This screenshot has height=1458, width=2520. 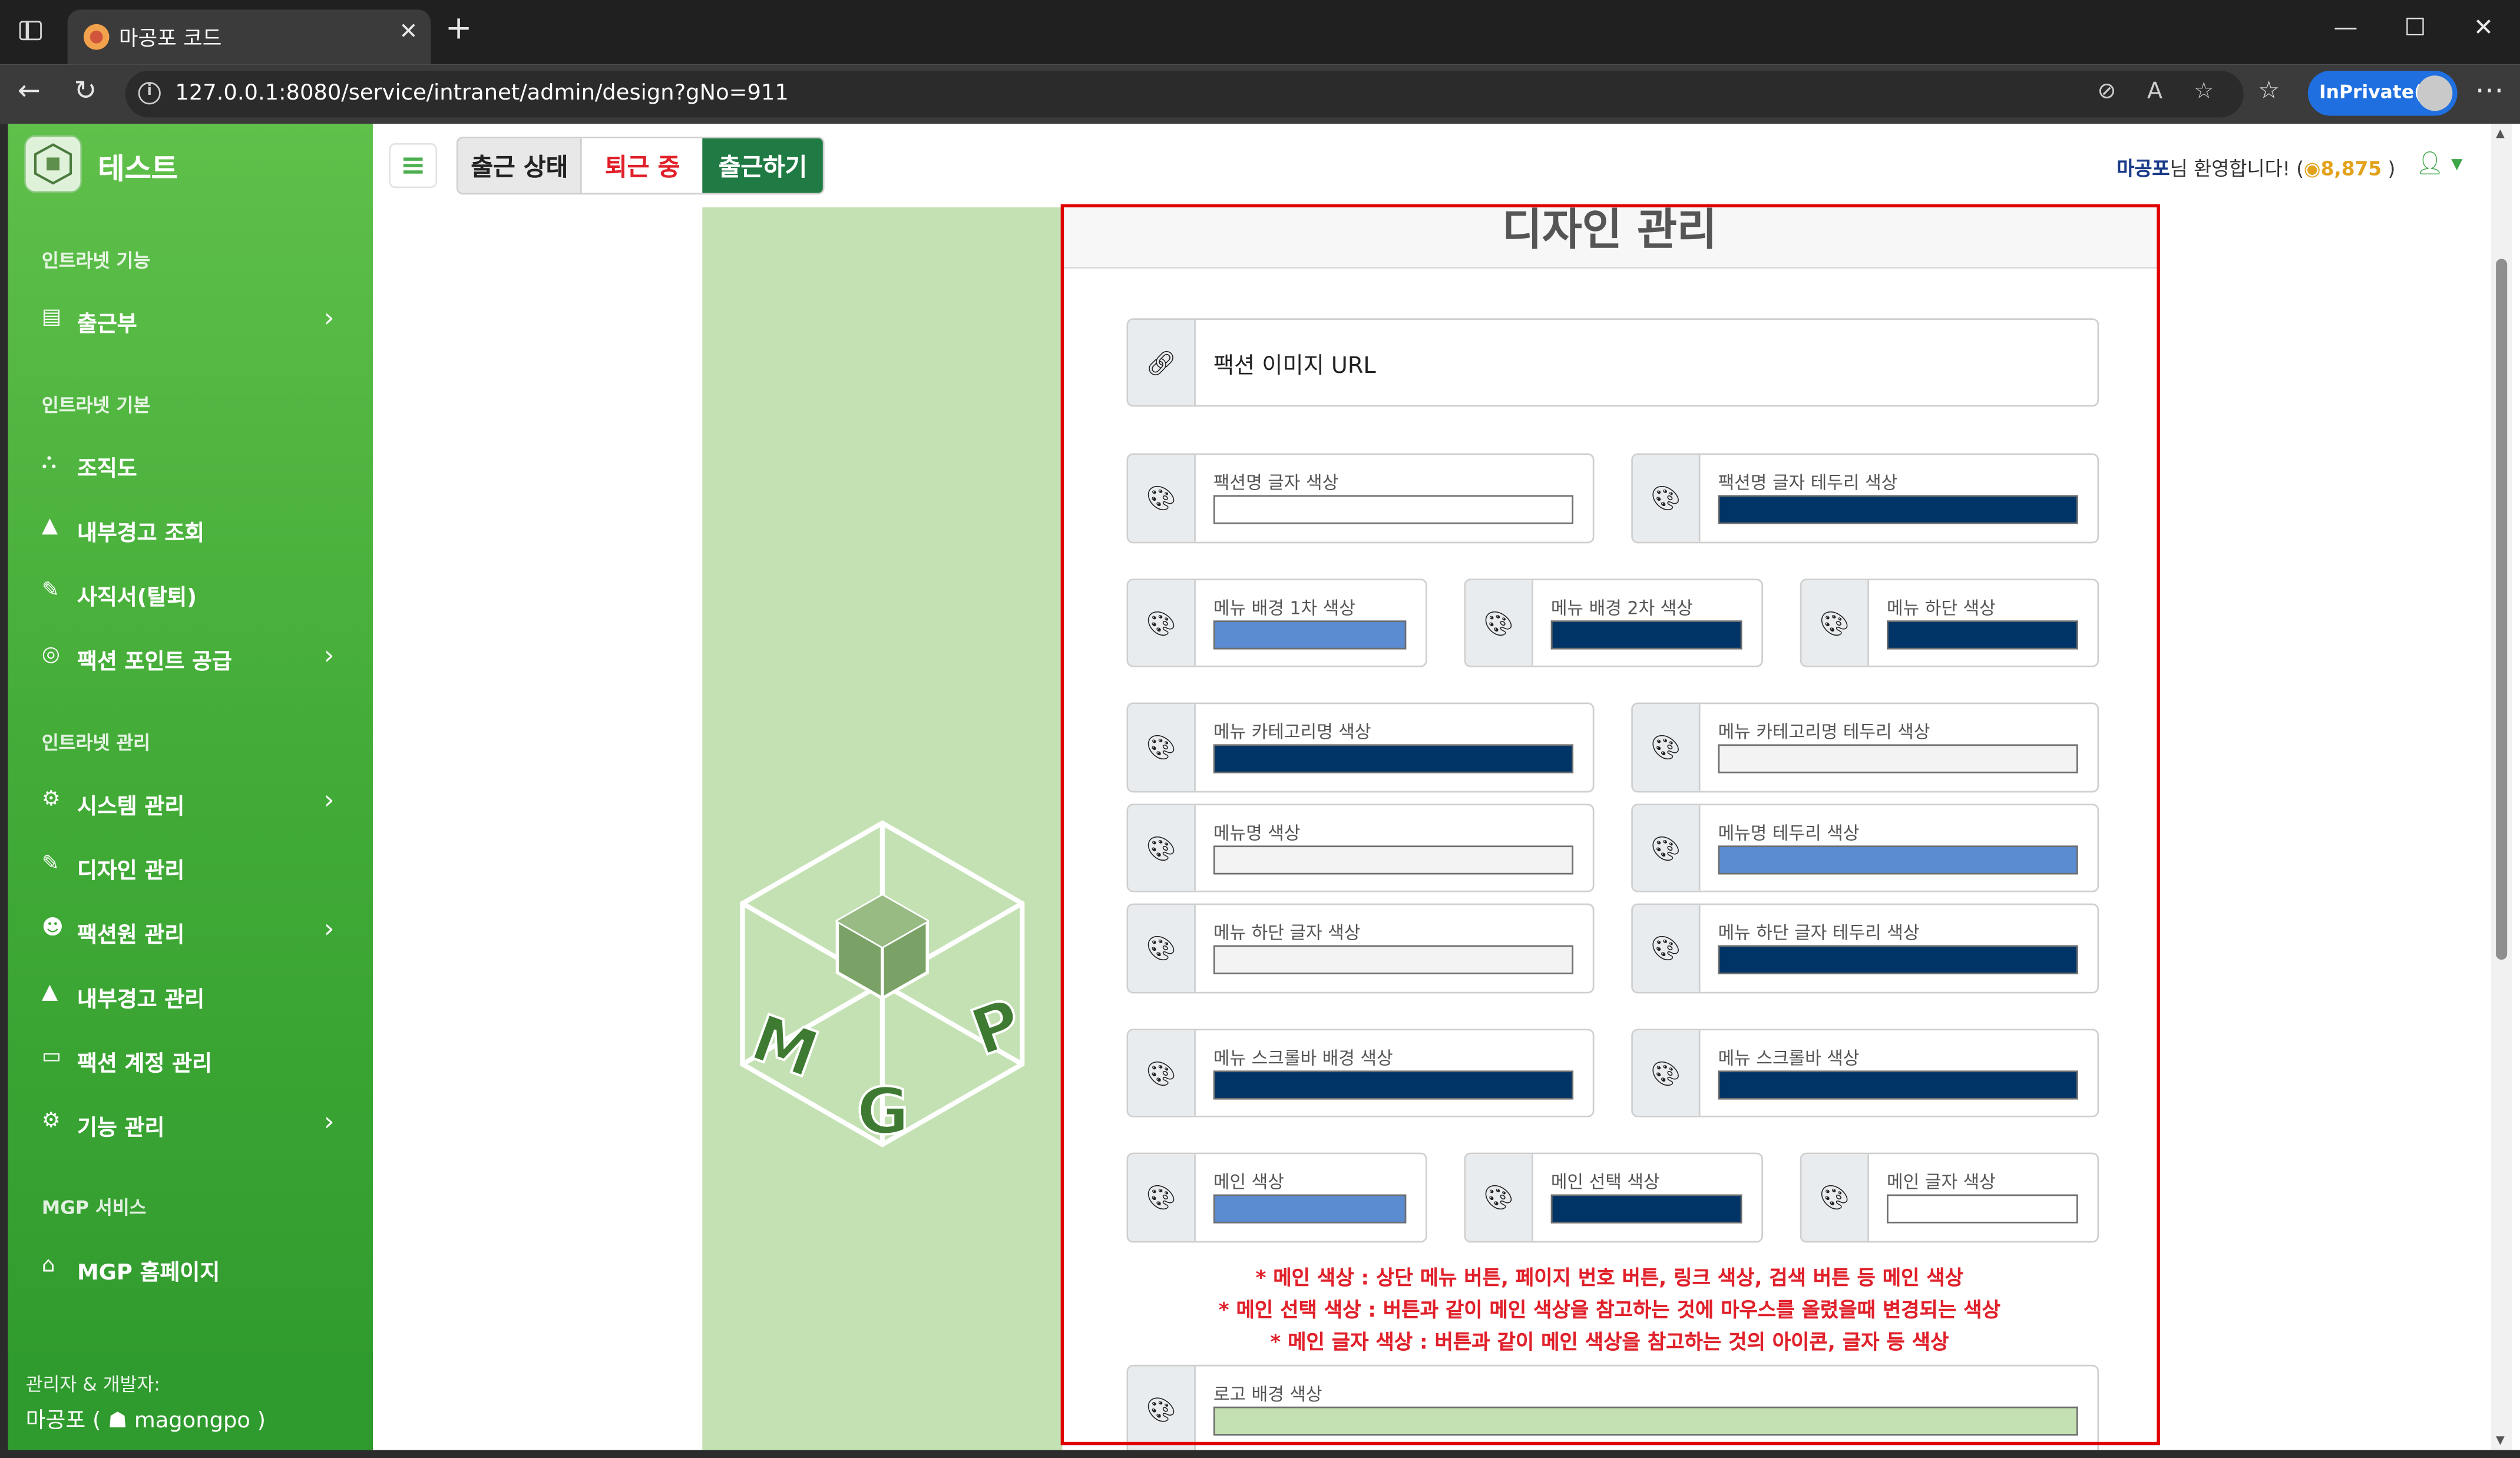 What do you see at coordinates (154, 662) in the screenshot?
I see `sidebar-item-label: 팩션 포인트 공급` at bounding box center [154, 662].